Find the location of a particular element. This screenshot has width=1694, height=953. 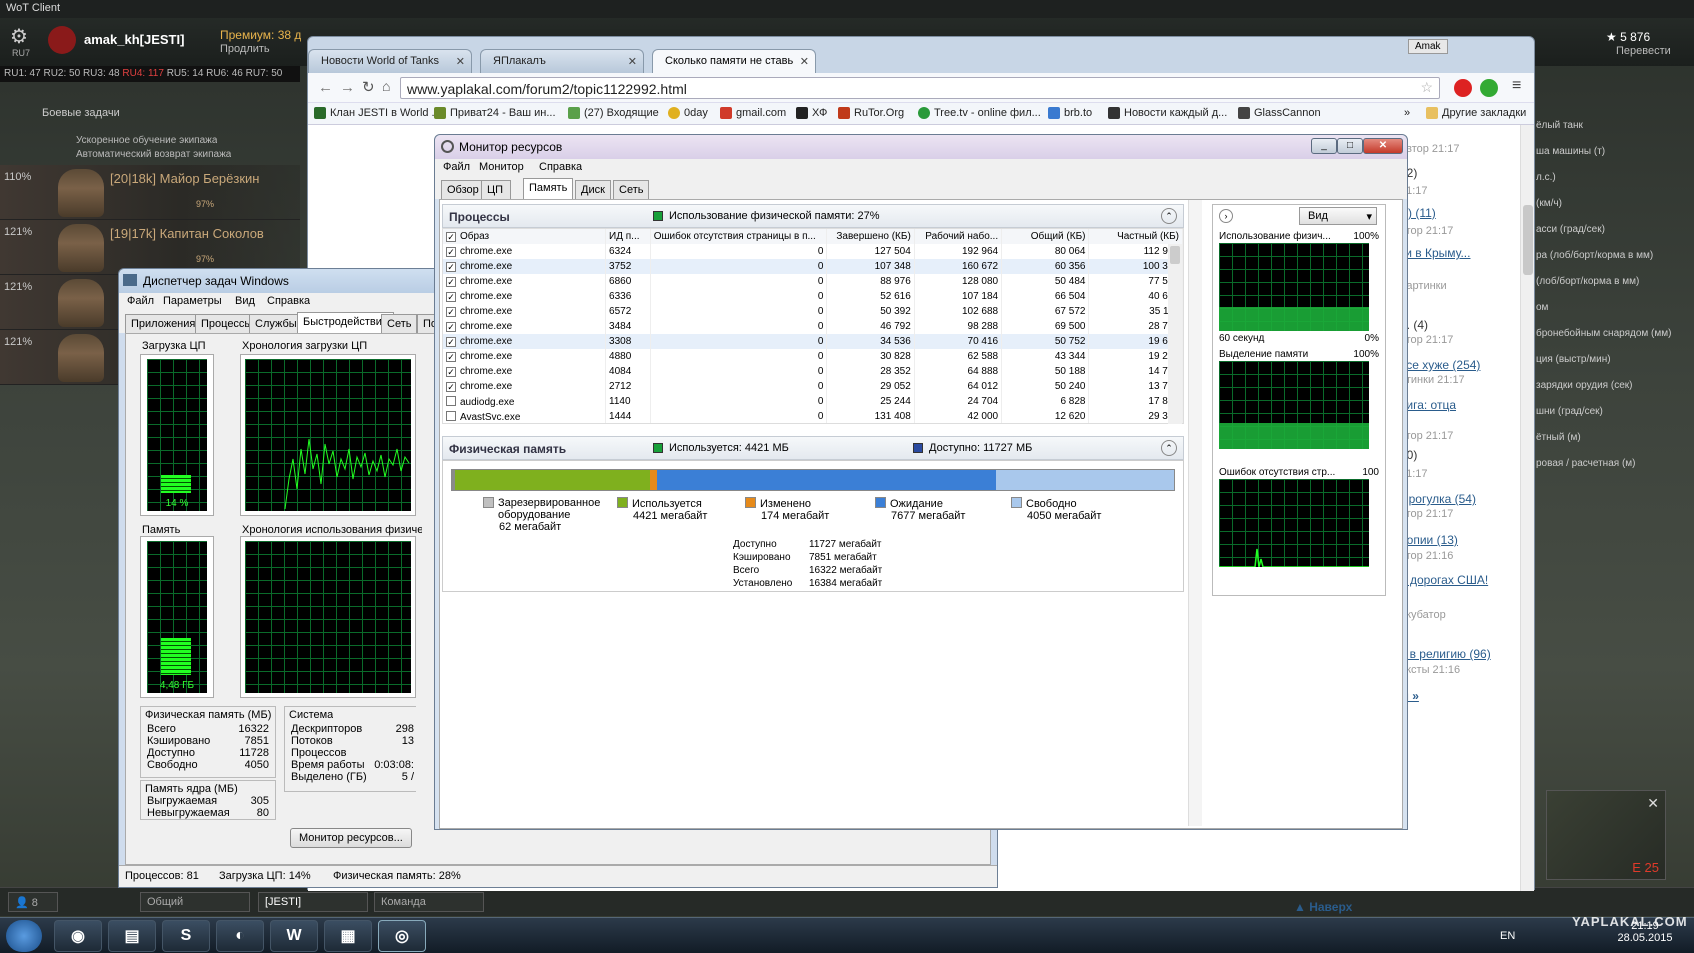

gear-icon: ⚙ is located at coordinates (19, 36).